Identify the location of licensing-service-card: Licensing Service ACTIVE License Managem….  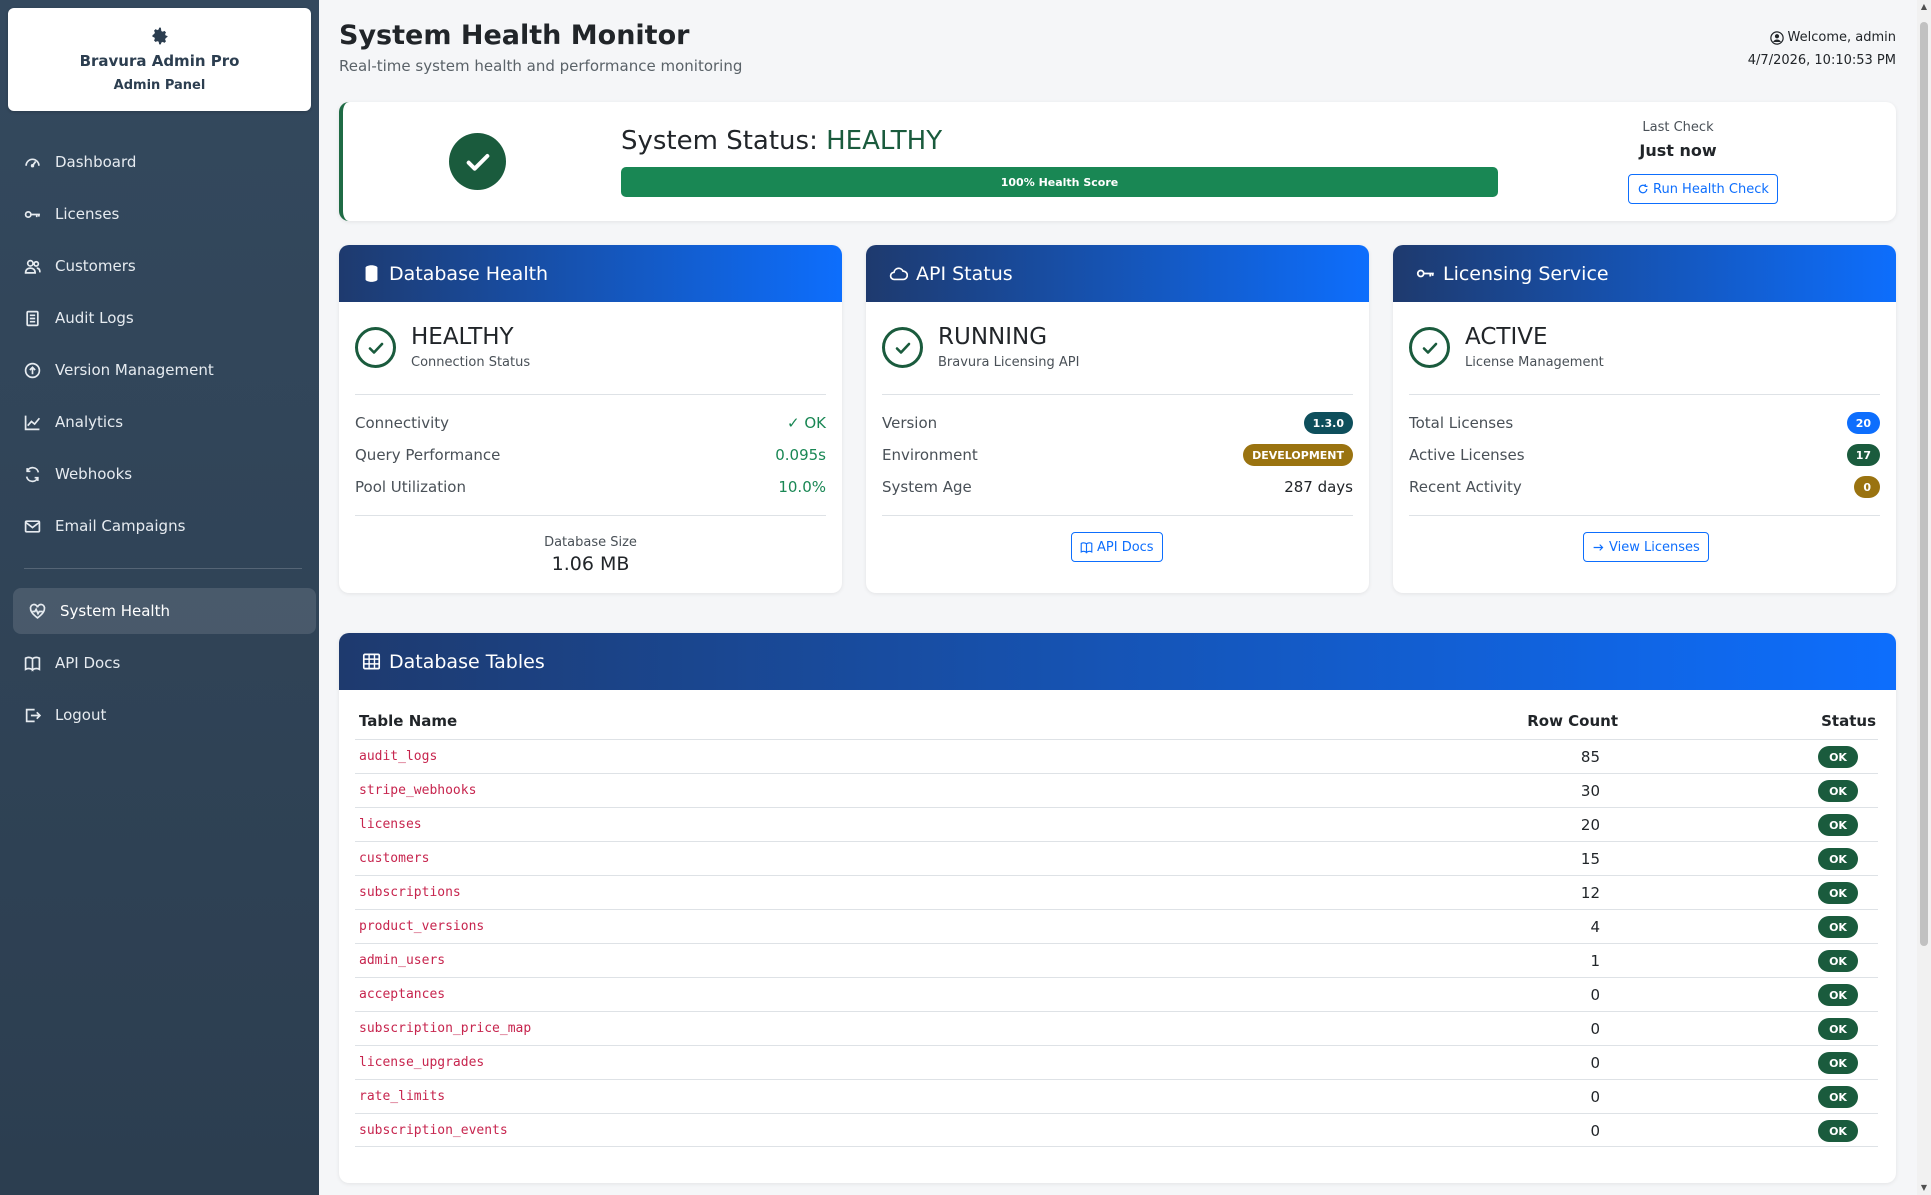
(1644, 419).